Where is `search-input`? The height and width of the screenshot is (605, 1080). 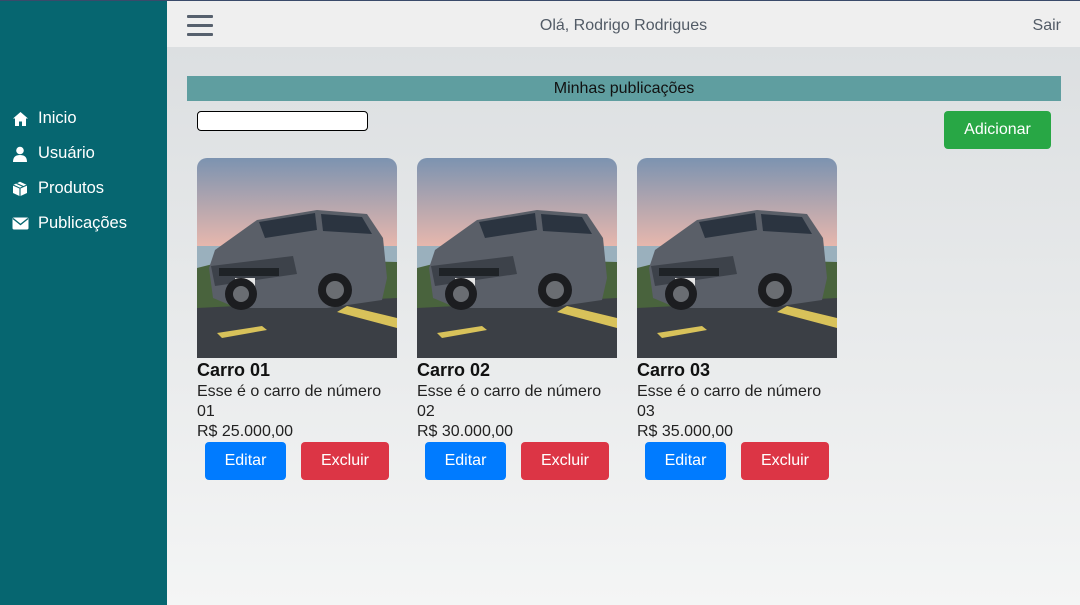
search-input is located at coordinates (282, 121).